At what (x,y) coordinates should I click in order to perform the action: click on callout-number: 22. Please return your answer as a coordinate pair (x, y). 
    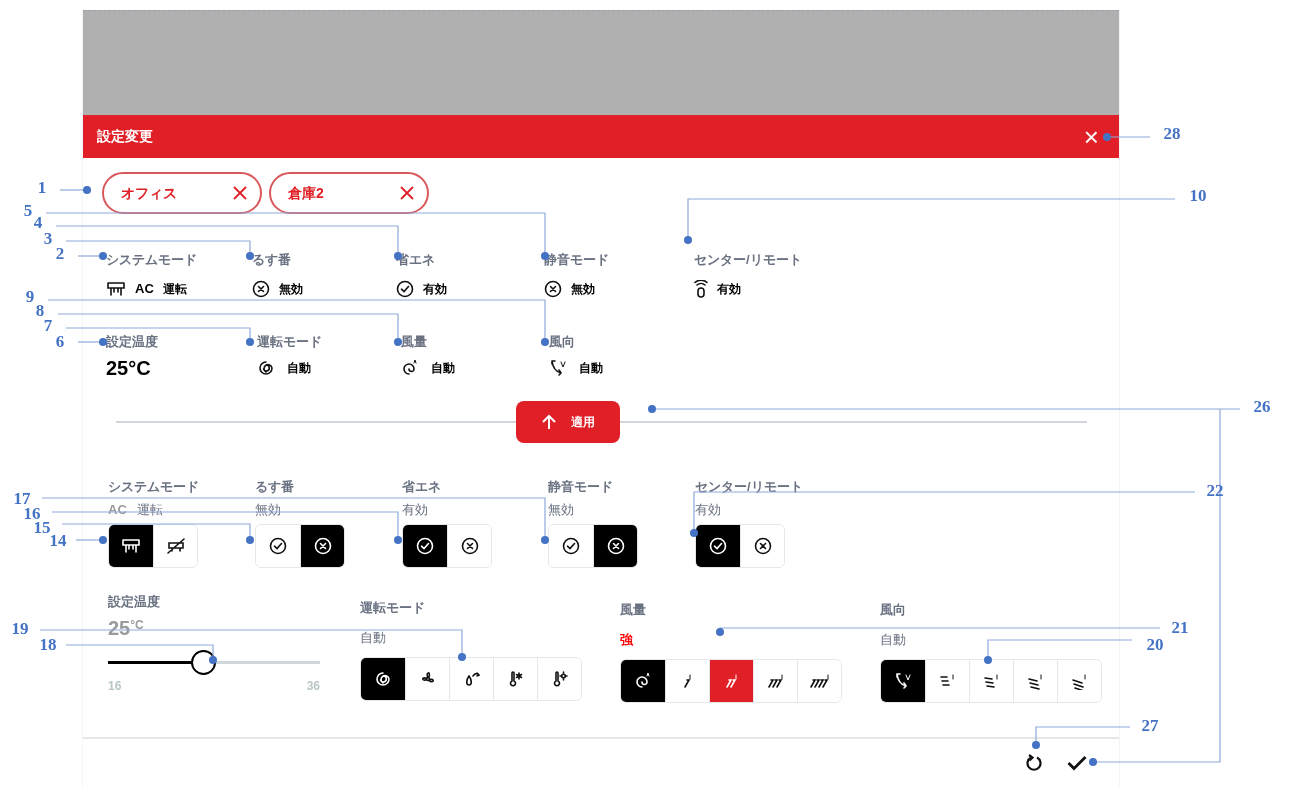
    Looking at the image, I should click on (1215, 490).